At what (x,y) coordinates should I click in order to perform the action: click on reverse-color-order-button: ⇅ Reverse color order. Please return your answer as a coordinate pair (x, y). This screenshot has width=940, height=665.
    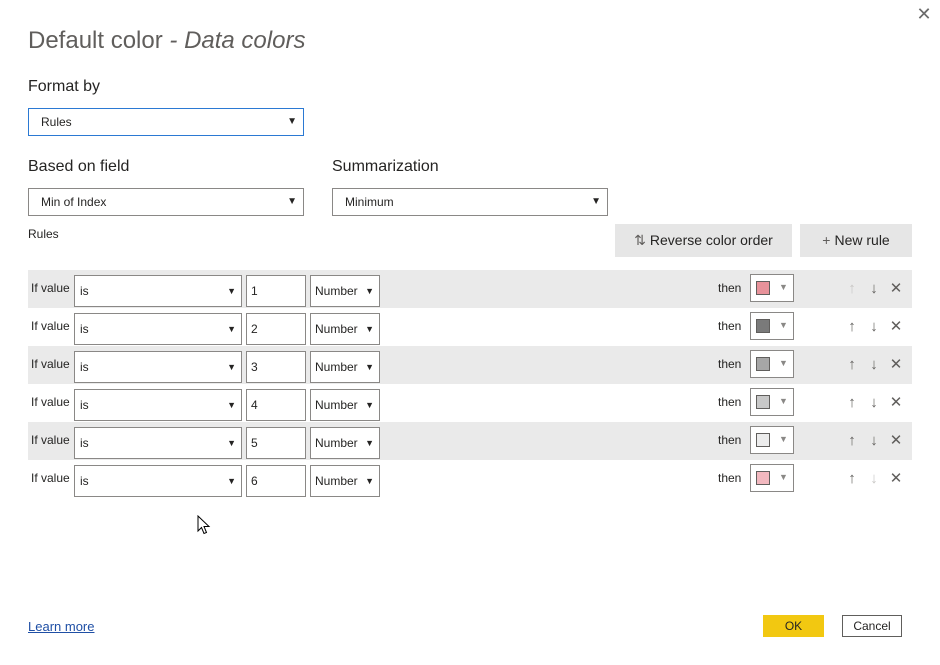
    Looking at the image, I should click on (703, 240).